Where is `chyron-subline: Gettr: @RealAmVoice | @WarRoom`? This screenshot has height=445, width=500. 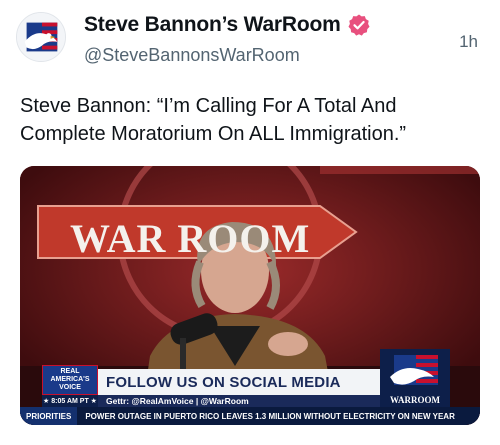
chyron-subline: Gettr: @RealAmVoice | @WarRoom is located at coordinates (239, 401).